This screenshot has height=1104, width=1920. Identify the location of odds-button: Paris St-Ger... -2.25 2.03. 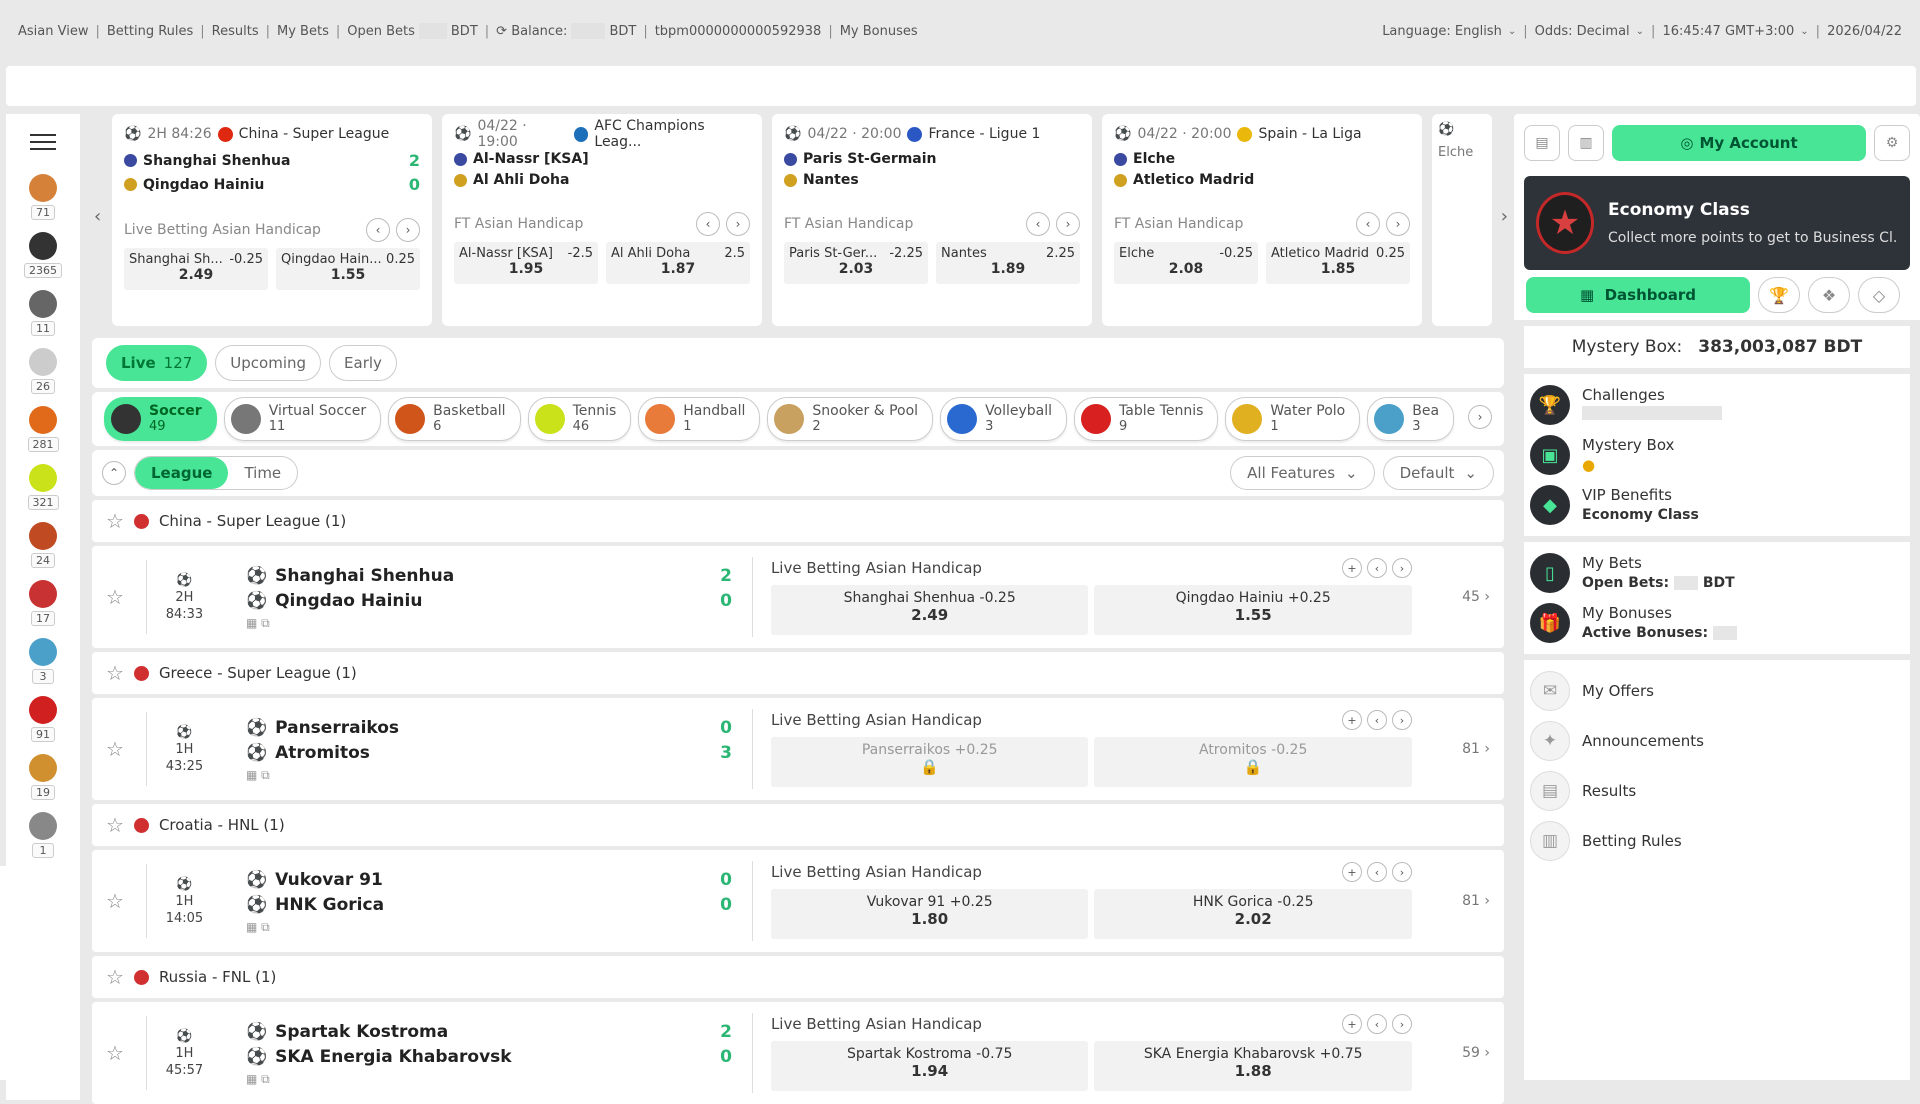
(856, 263).